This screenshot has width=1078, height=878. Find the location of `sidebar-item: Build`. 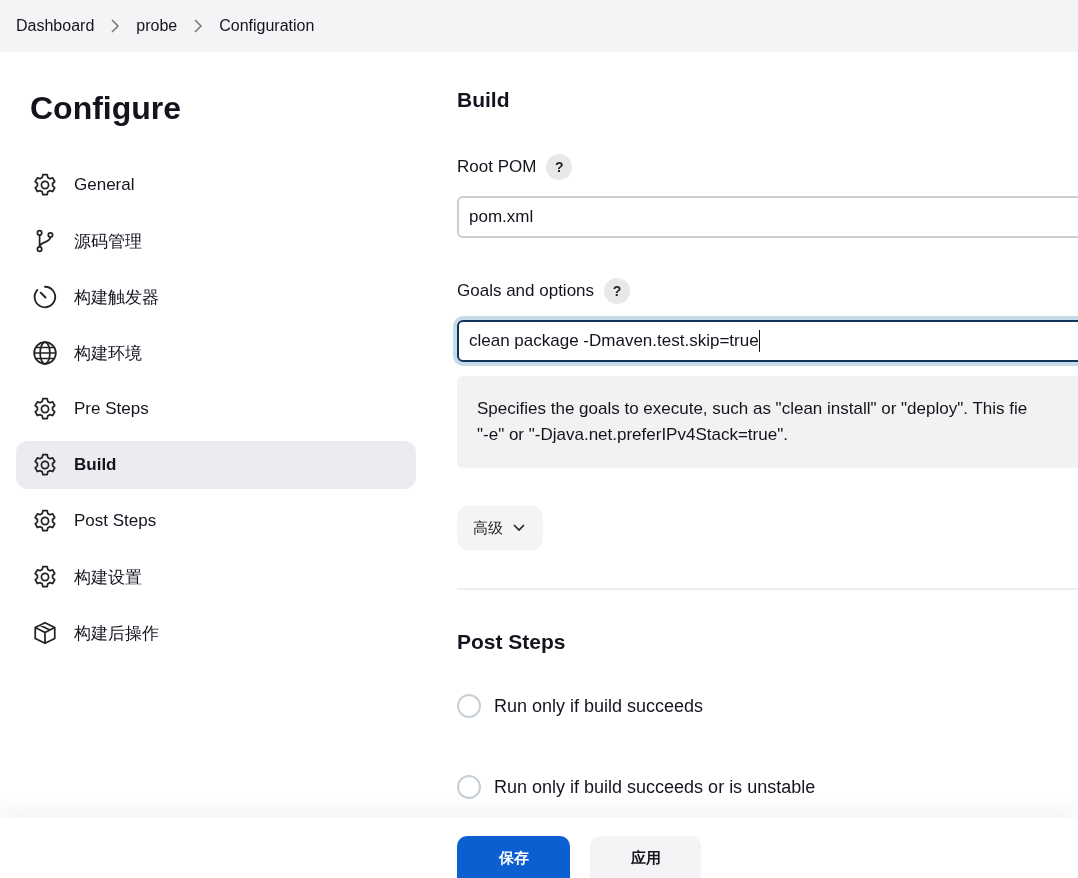

sidebar-item: Build is located at coordinates (216, 465).